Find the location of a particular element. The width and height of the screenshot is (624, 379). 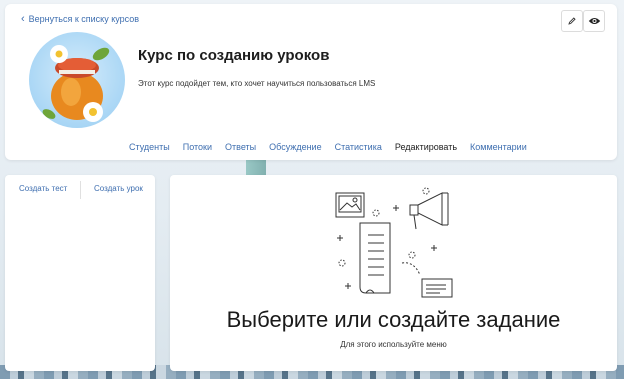

lesson-menu-panel: Создать тест Создать урок is located at coordinates (80, 273).